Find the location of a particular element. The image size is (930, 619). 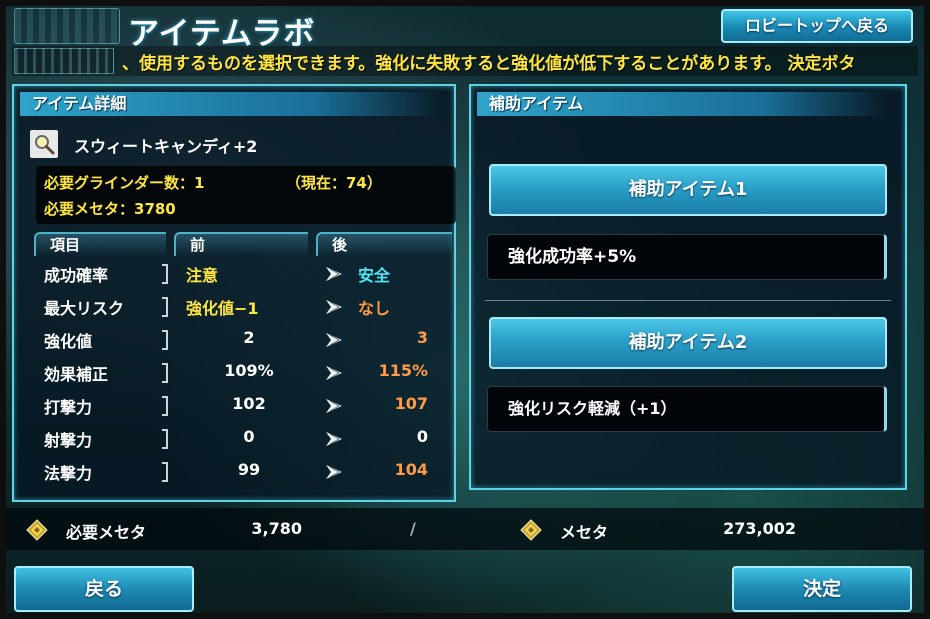

stat-label: 強化値 is located at coordinates (68, 341).